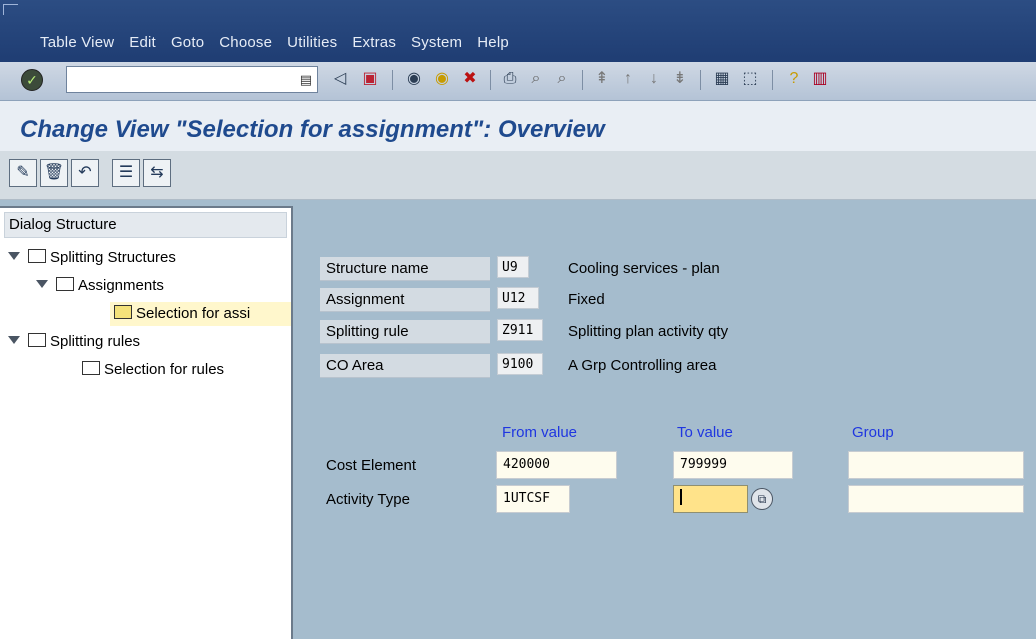  I want to click on text-cursor, so click(681, 497).